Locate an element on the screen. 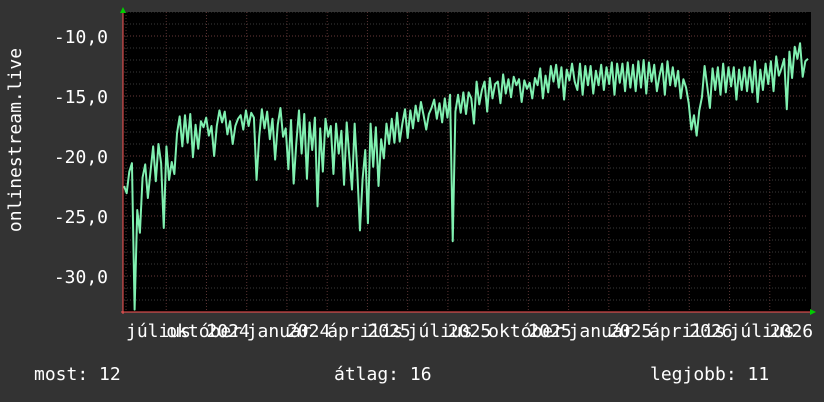  footer-now-label: most: is located at coordinates (61, 374).